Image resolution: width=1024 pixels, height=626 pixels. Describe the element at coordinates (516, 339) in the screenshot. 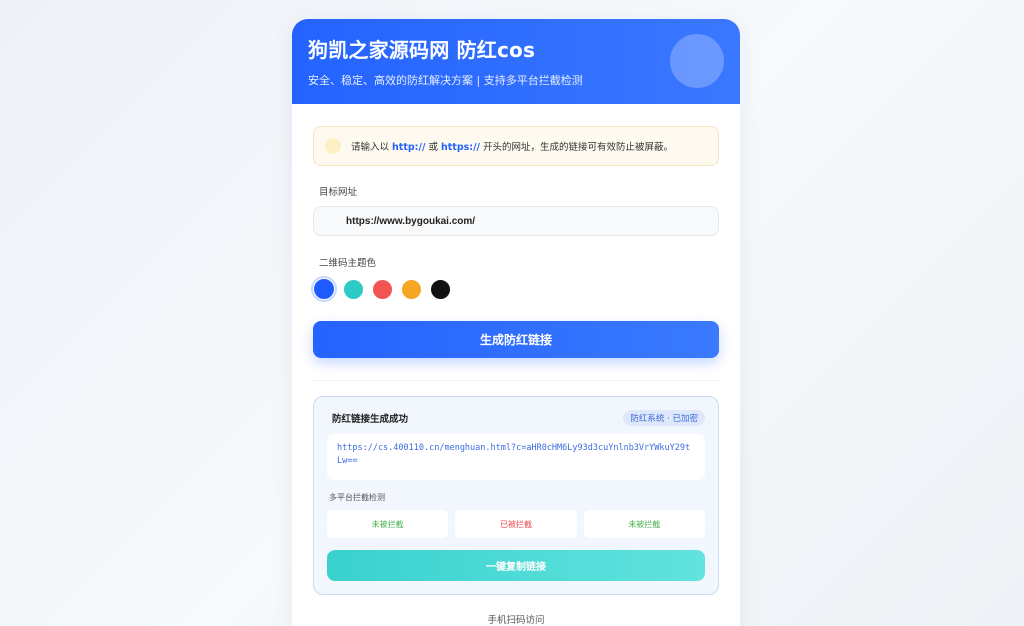

I see `generate-link-button: 生成防红链接` at that location.